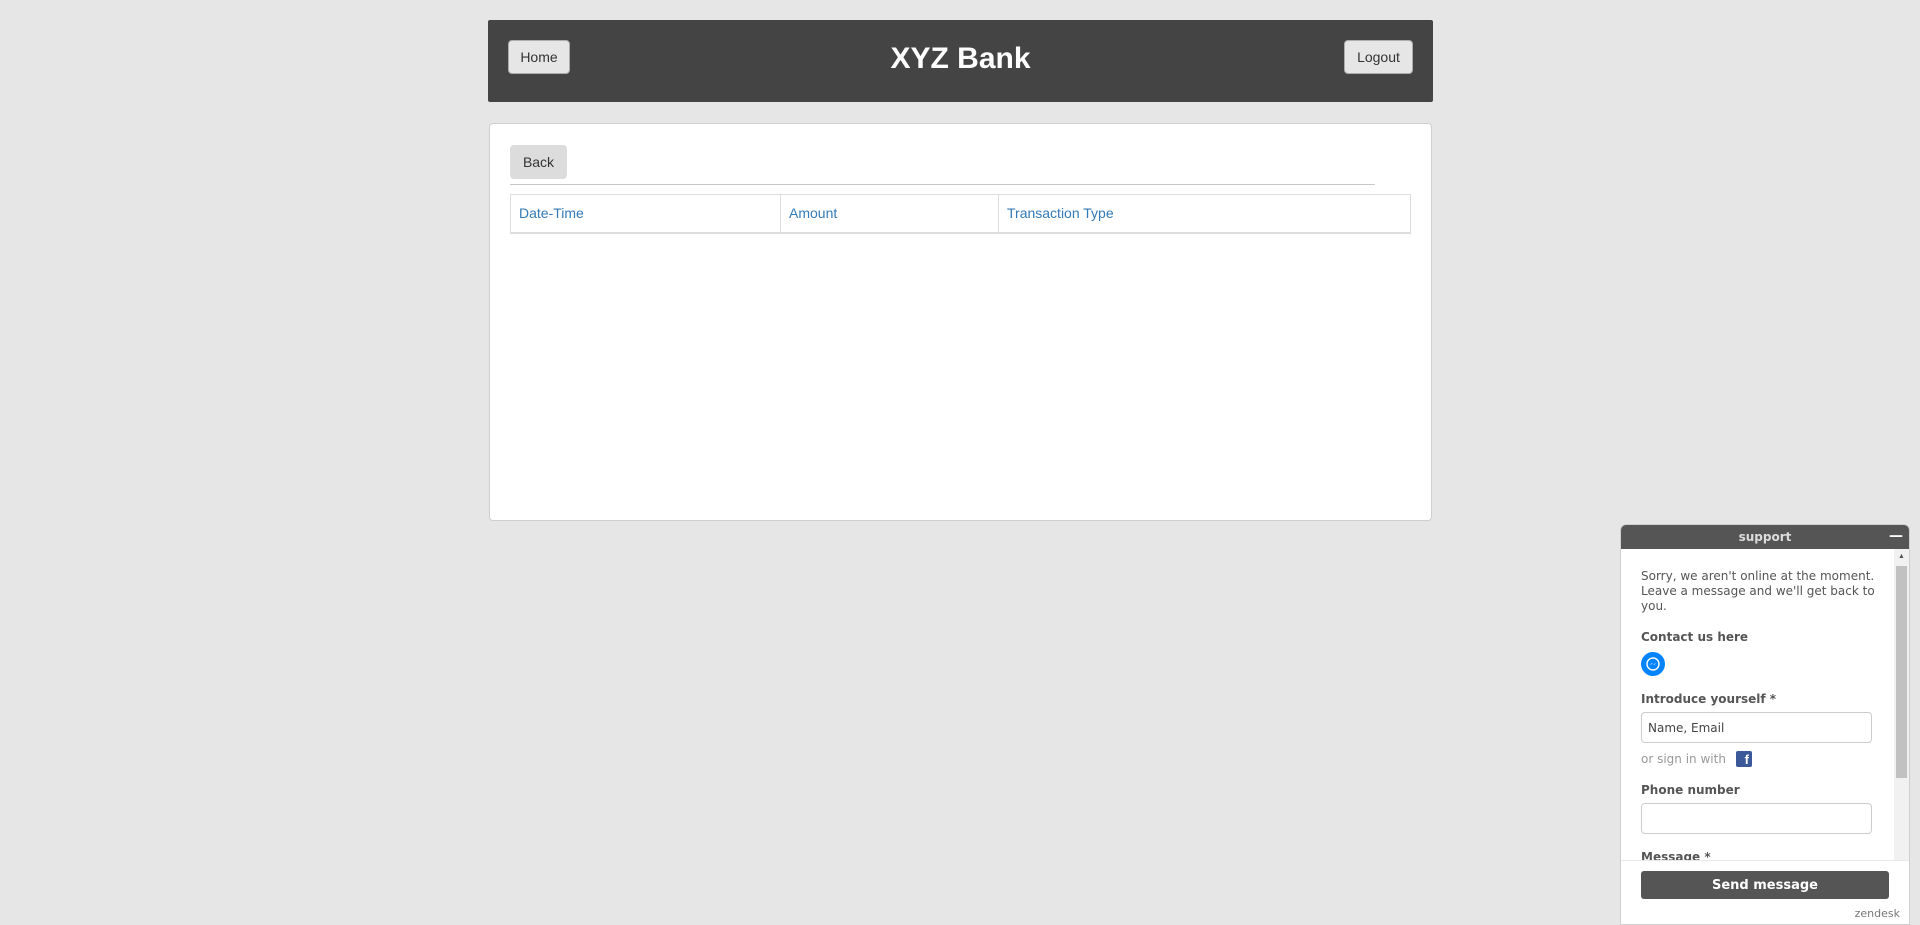  I want to click on zendesk-brand: zendesk, so click(1877, 913).